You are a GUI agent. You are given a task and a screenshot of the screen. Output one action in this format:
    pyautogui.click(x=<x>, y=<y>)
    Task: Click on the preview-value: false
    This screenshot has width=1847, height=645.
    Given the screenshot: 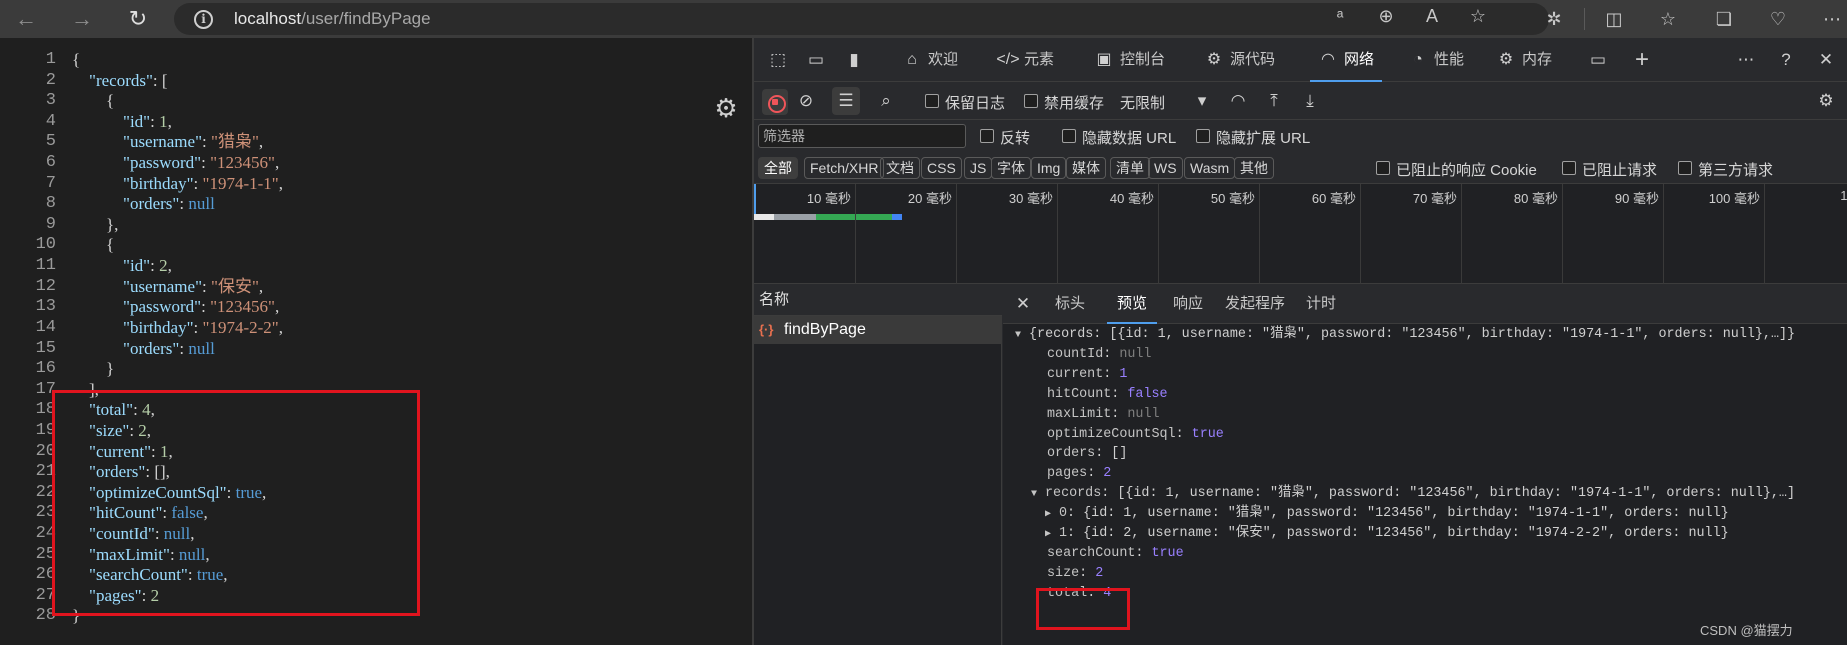 What is the action you would take?
    pyautogui.click(x=1147, y=394)
    